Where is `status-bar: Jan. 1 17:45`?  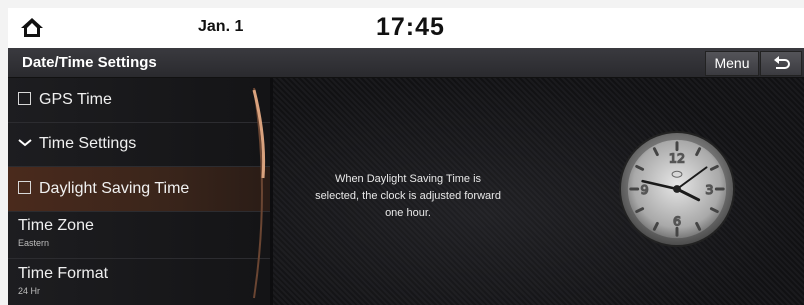
status-bar: Jan. 1 17:45 is located at coordinates (406, 28).